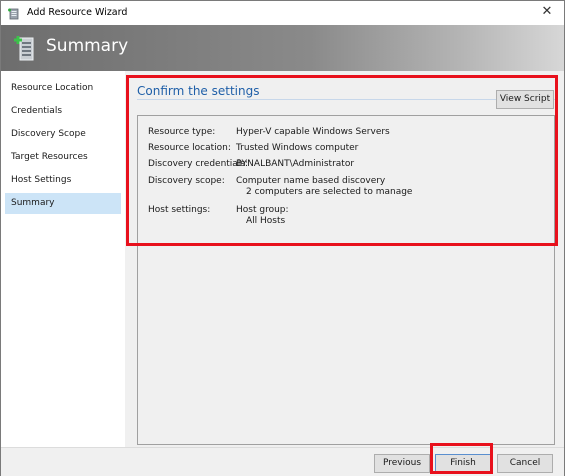  Describe the element at coordinates (266, 221) in the screenshot. I see `host-settings-detail: All Hosts` at that location.